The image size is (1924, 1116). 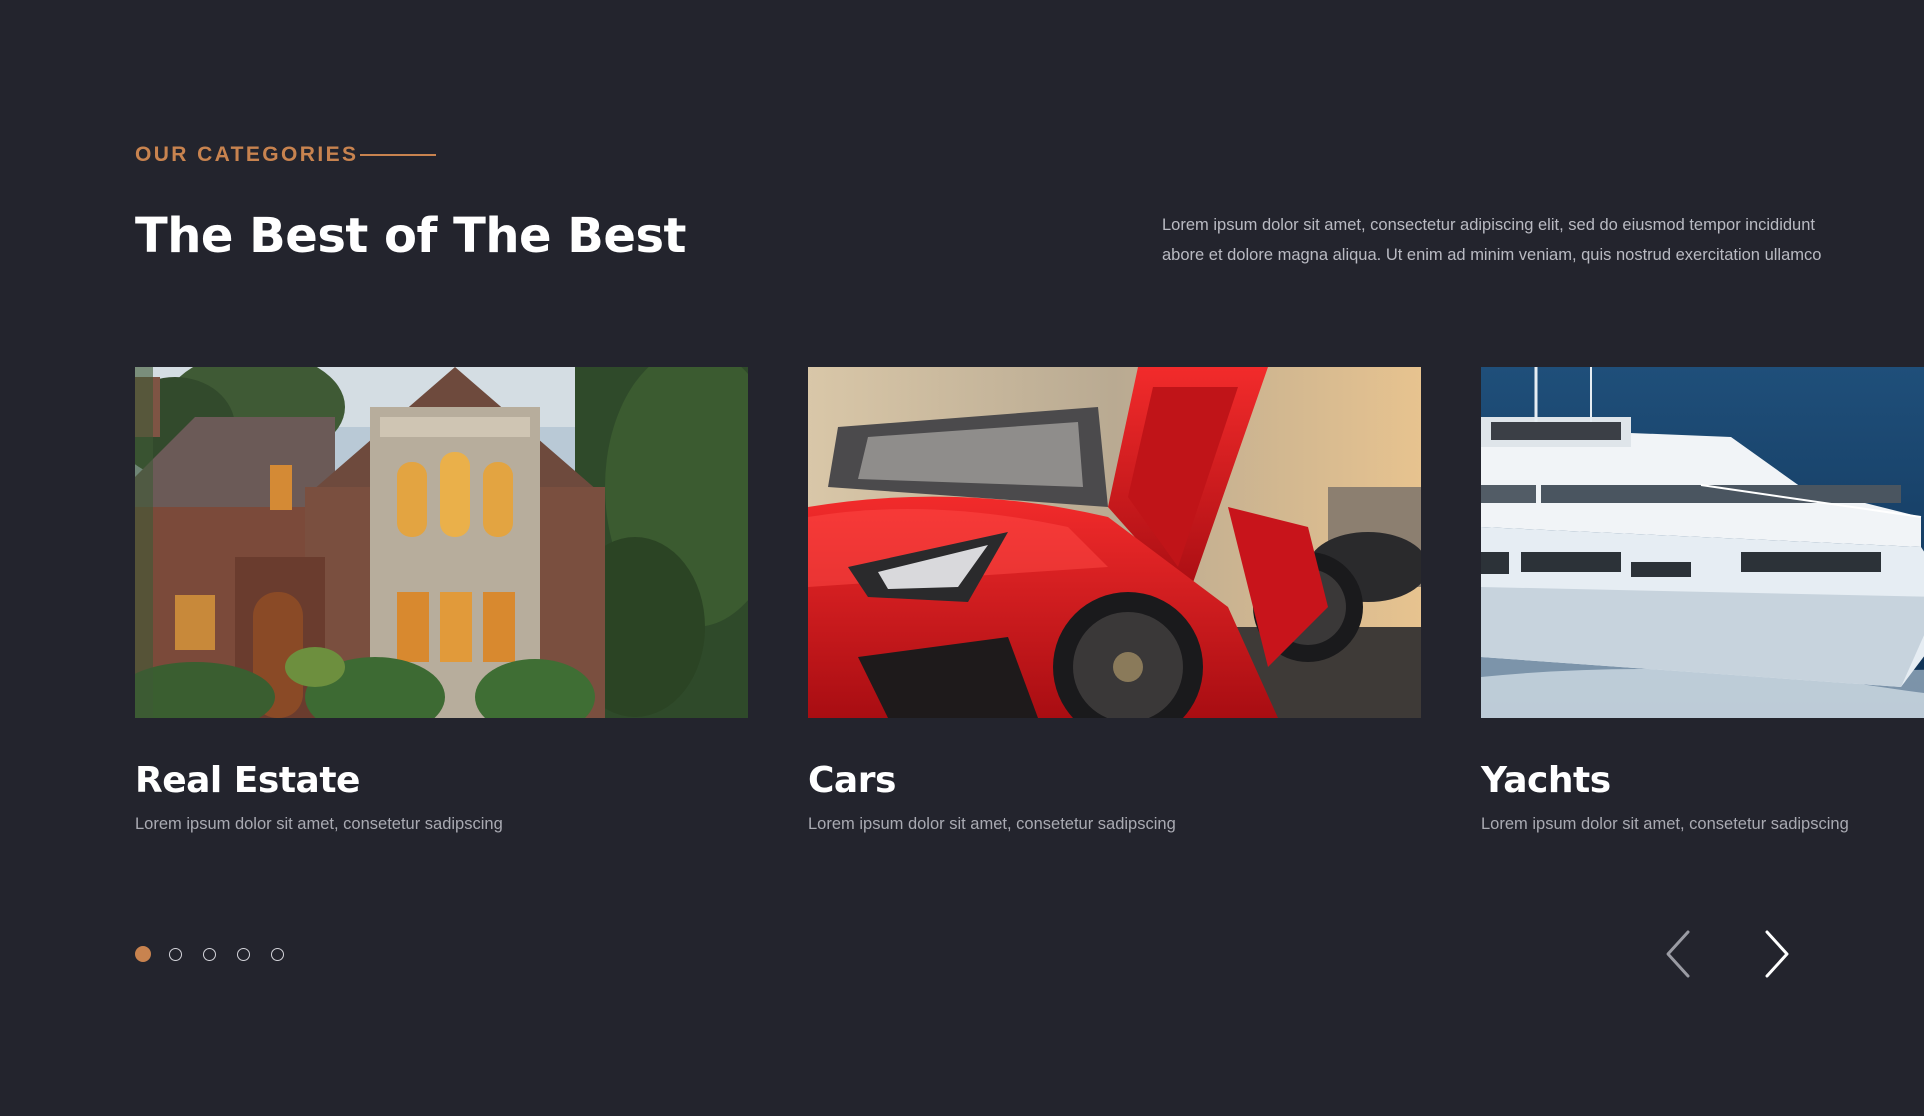 What do you see at coordinates (410, 236) in the screenshot?
I see `section-title: The Best of The Best` at bounding box center [410, 236].